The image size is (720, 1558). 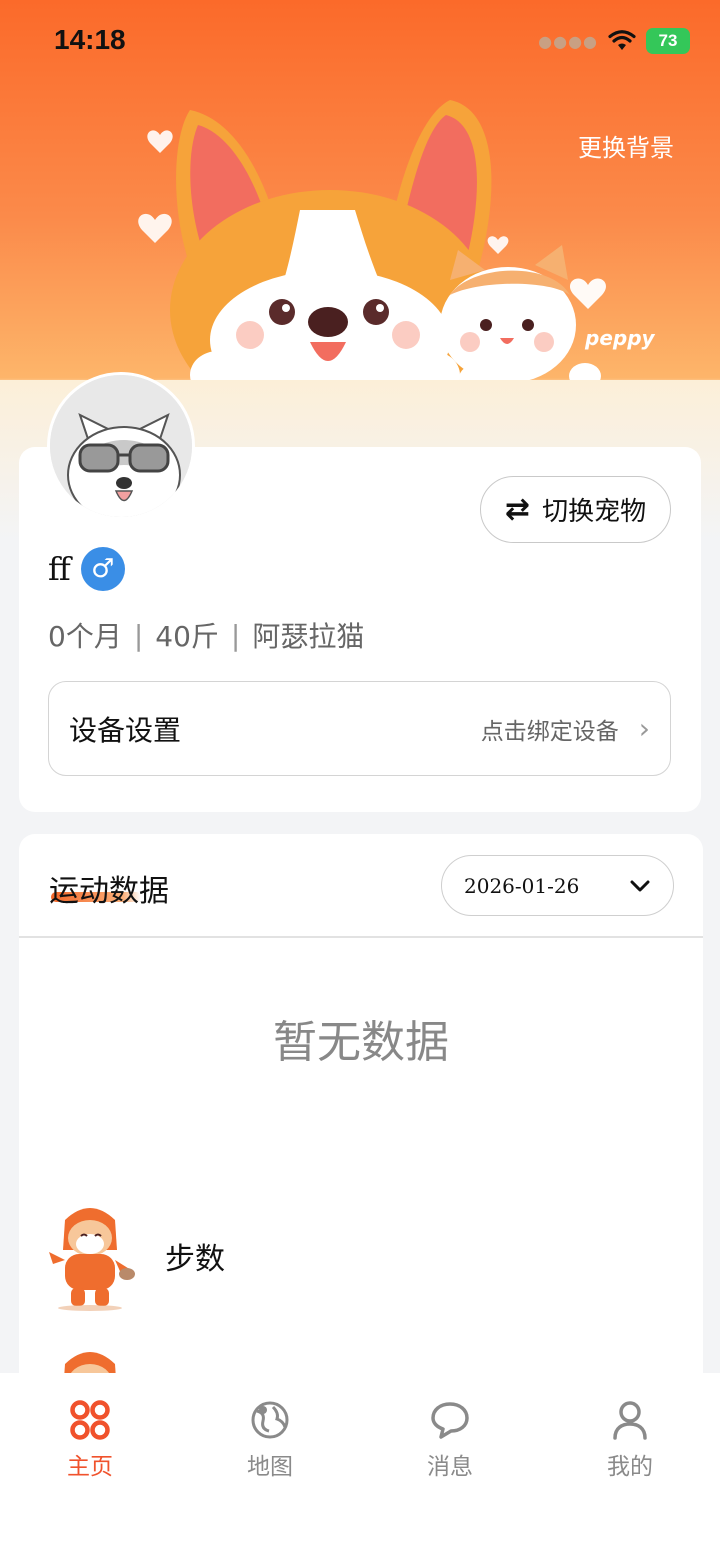 What do you see at coordinates (630, 1467) in the screenshot?
I see `tab-label: 我的` at bounding box center [630, 1467].